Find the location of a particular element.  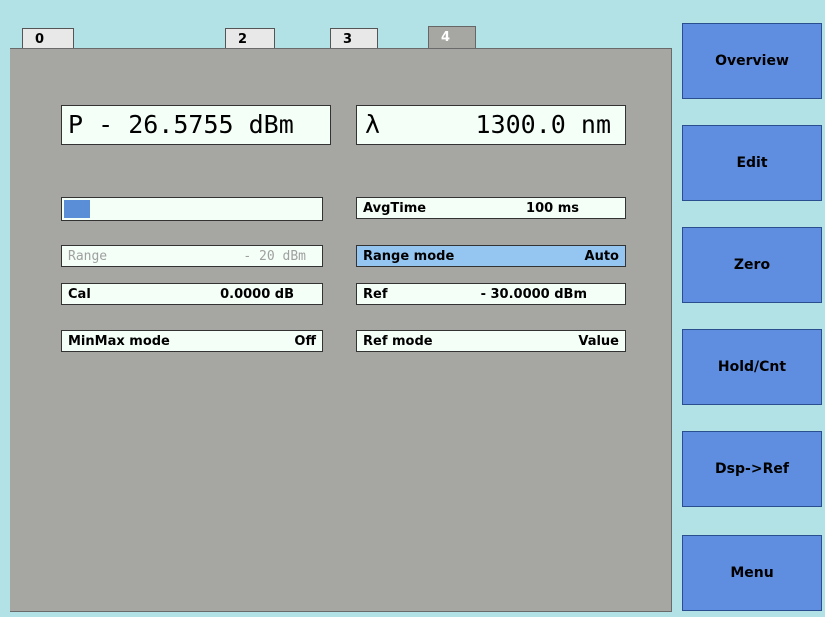

tab-4-label: 4 is located at coordinates (446, 37).